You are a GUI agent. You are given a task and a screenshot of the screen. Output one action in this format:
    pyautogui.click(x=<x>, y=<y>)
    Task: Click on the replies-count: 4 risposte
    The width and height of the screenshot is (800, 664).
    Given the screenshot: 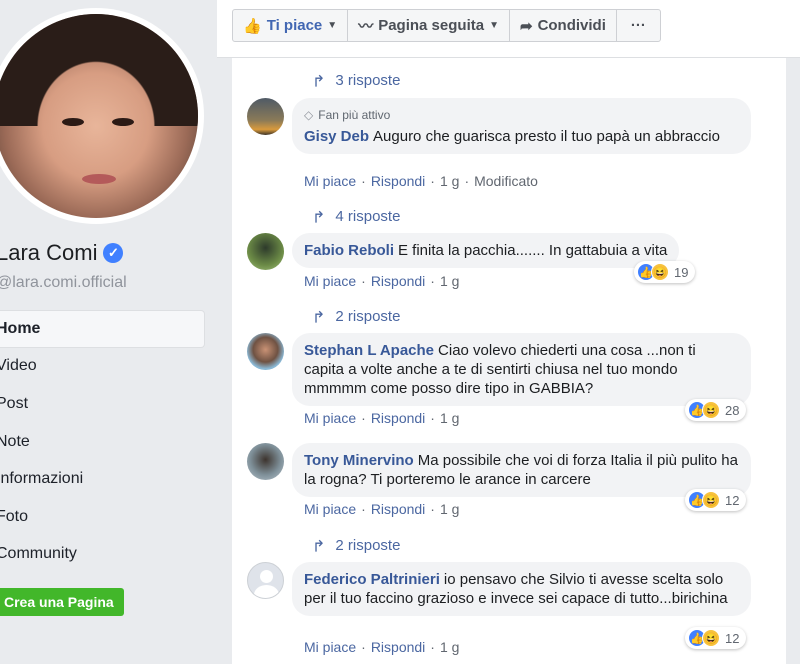 What is the action you would take?
    pyautogui.click(x=368, y=216)
    